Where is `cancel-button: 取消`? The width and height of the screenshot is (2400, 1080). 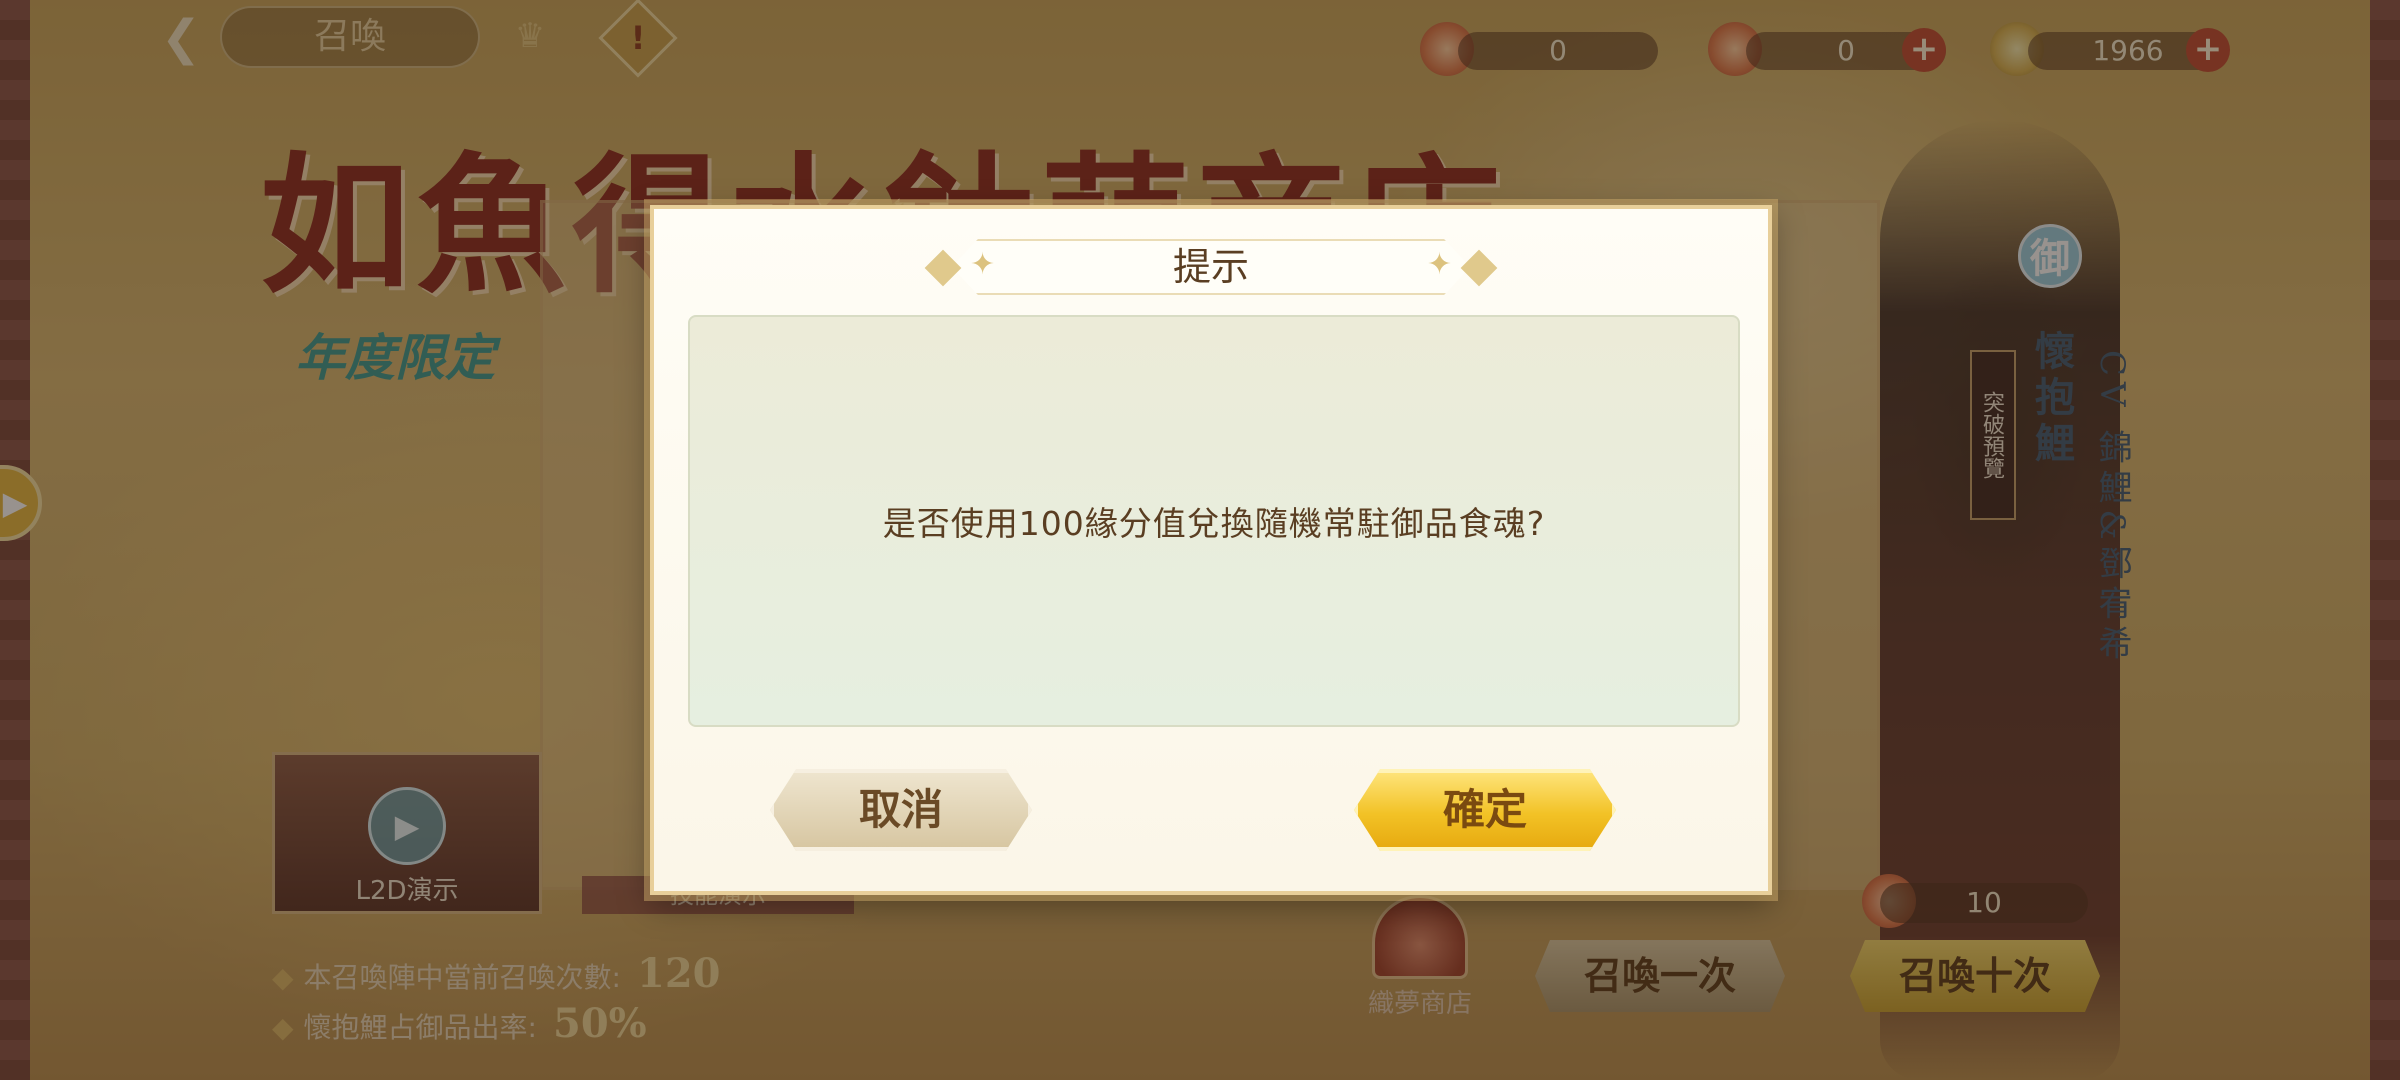 cancel-button: 取消 is located at coordinates (901, 810).